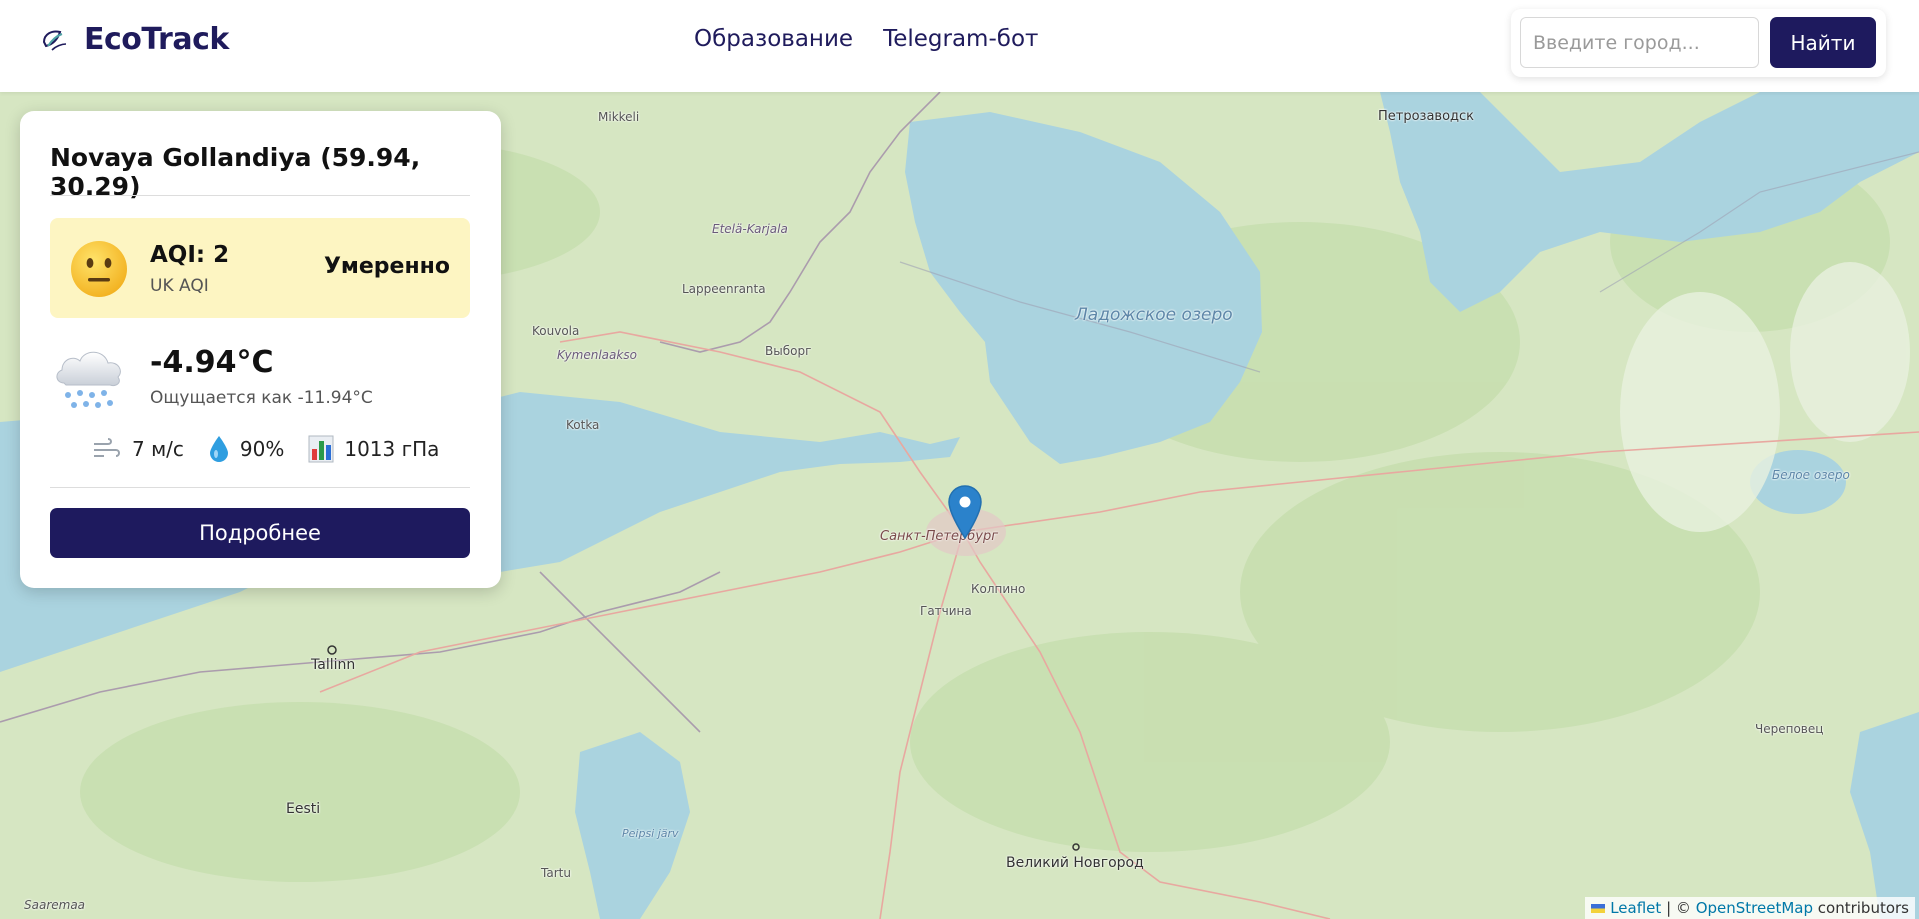  What do you see at coordinates (262, 449) in the screenshot?
I see `humidity-value: 90%` at bounding box center [262, 449].